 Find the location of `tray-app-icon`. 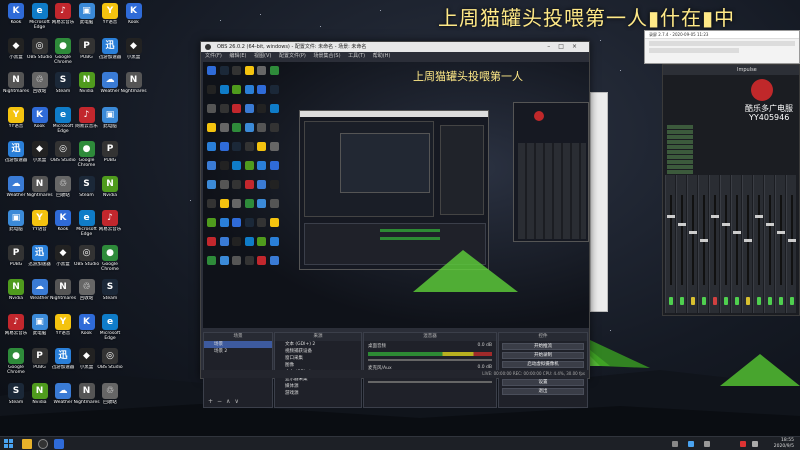

tray-app-icon is located at coordinates (691, 444).